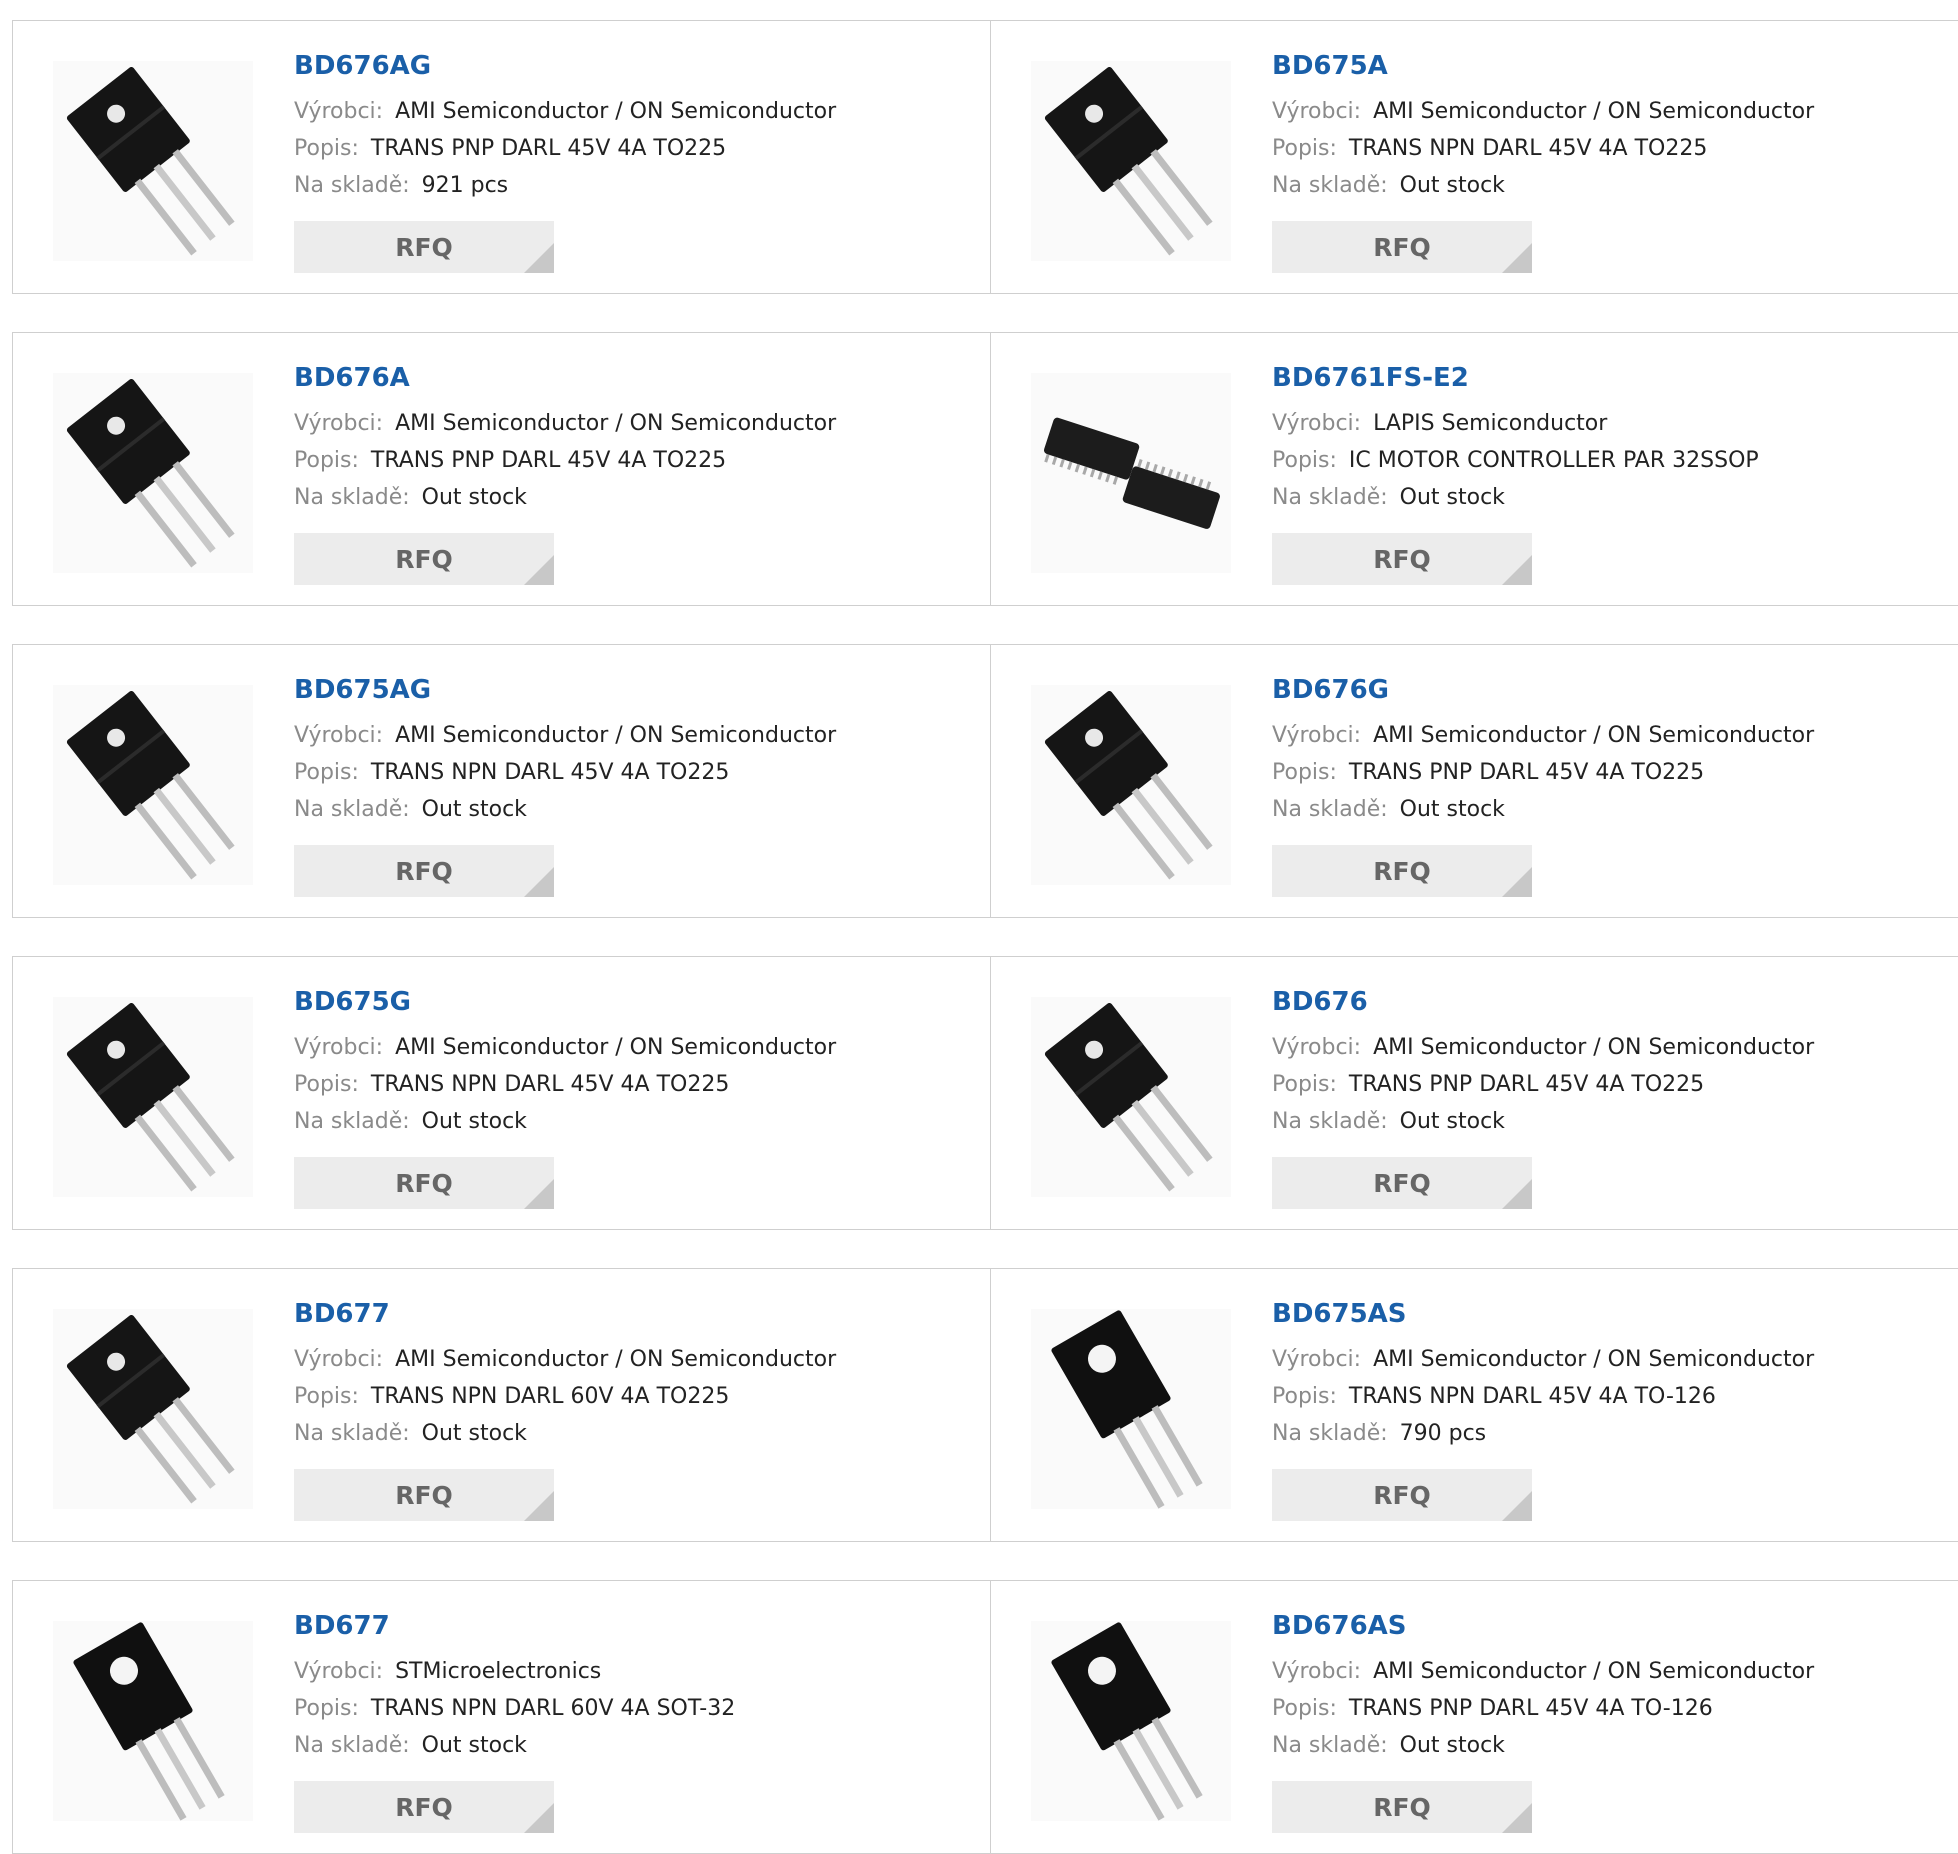 The image size is (1958, 1854). Describe the element at coordinates (1330, 66) in the screenshot. I see `part-number-link: BD675A` at that location.